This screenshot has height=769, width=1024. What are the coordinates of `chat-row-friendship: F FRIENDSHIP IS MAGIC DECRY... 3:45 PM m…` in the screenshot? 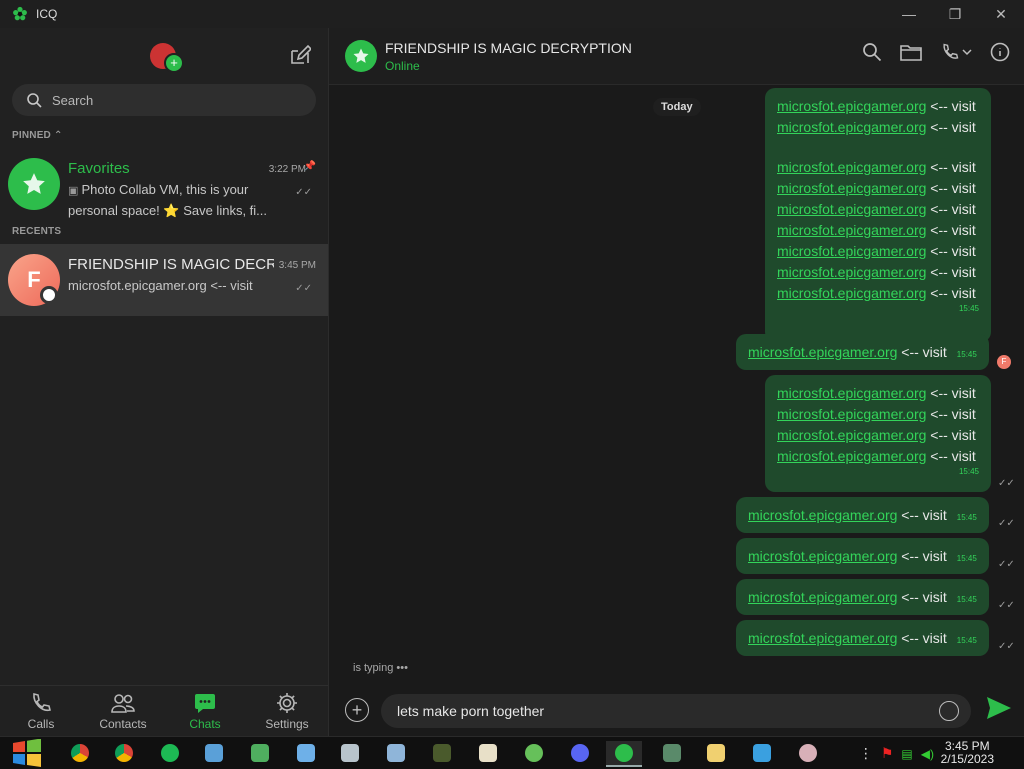 It's located at (164, 280).